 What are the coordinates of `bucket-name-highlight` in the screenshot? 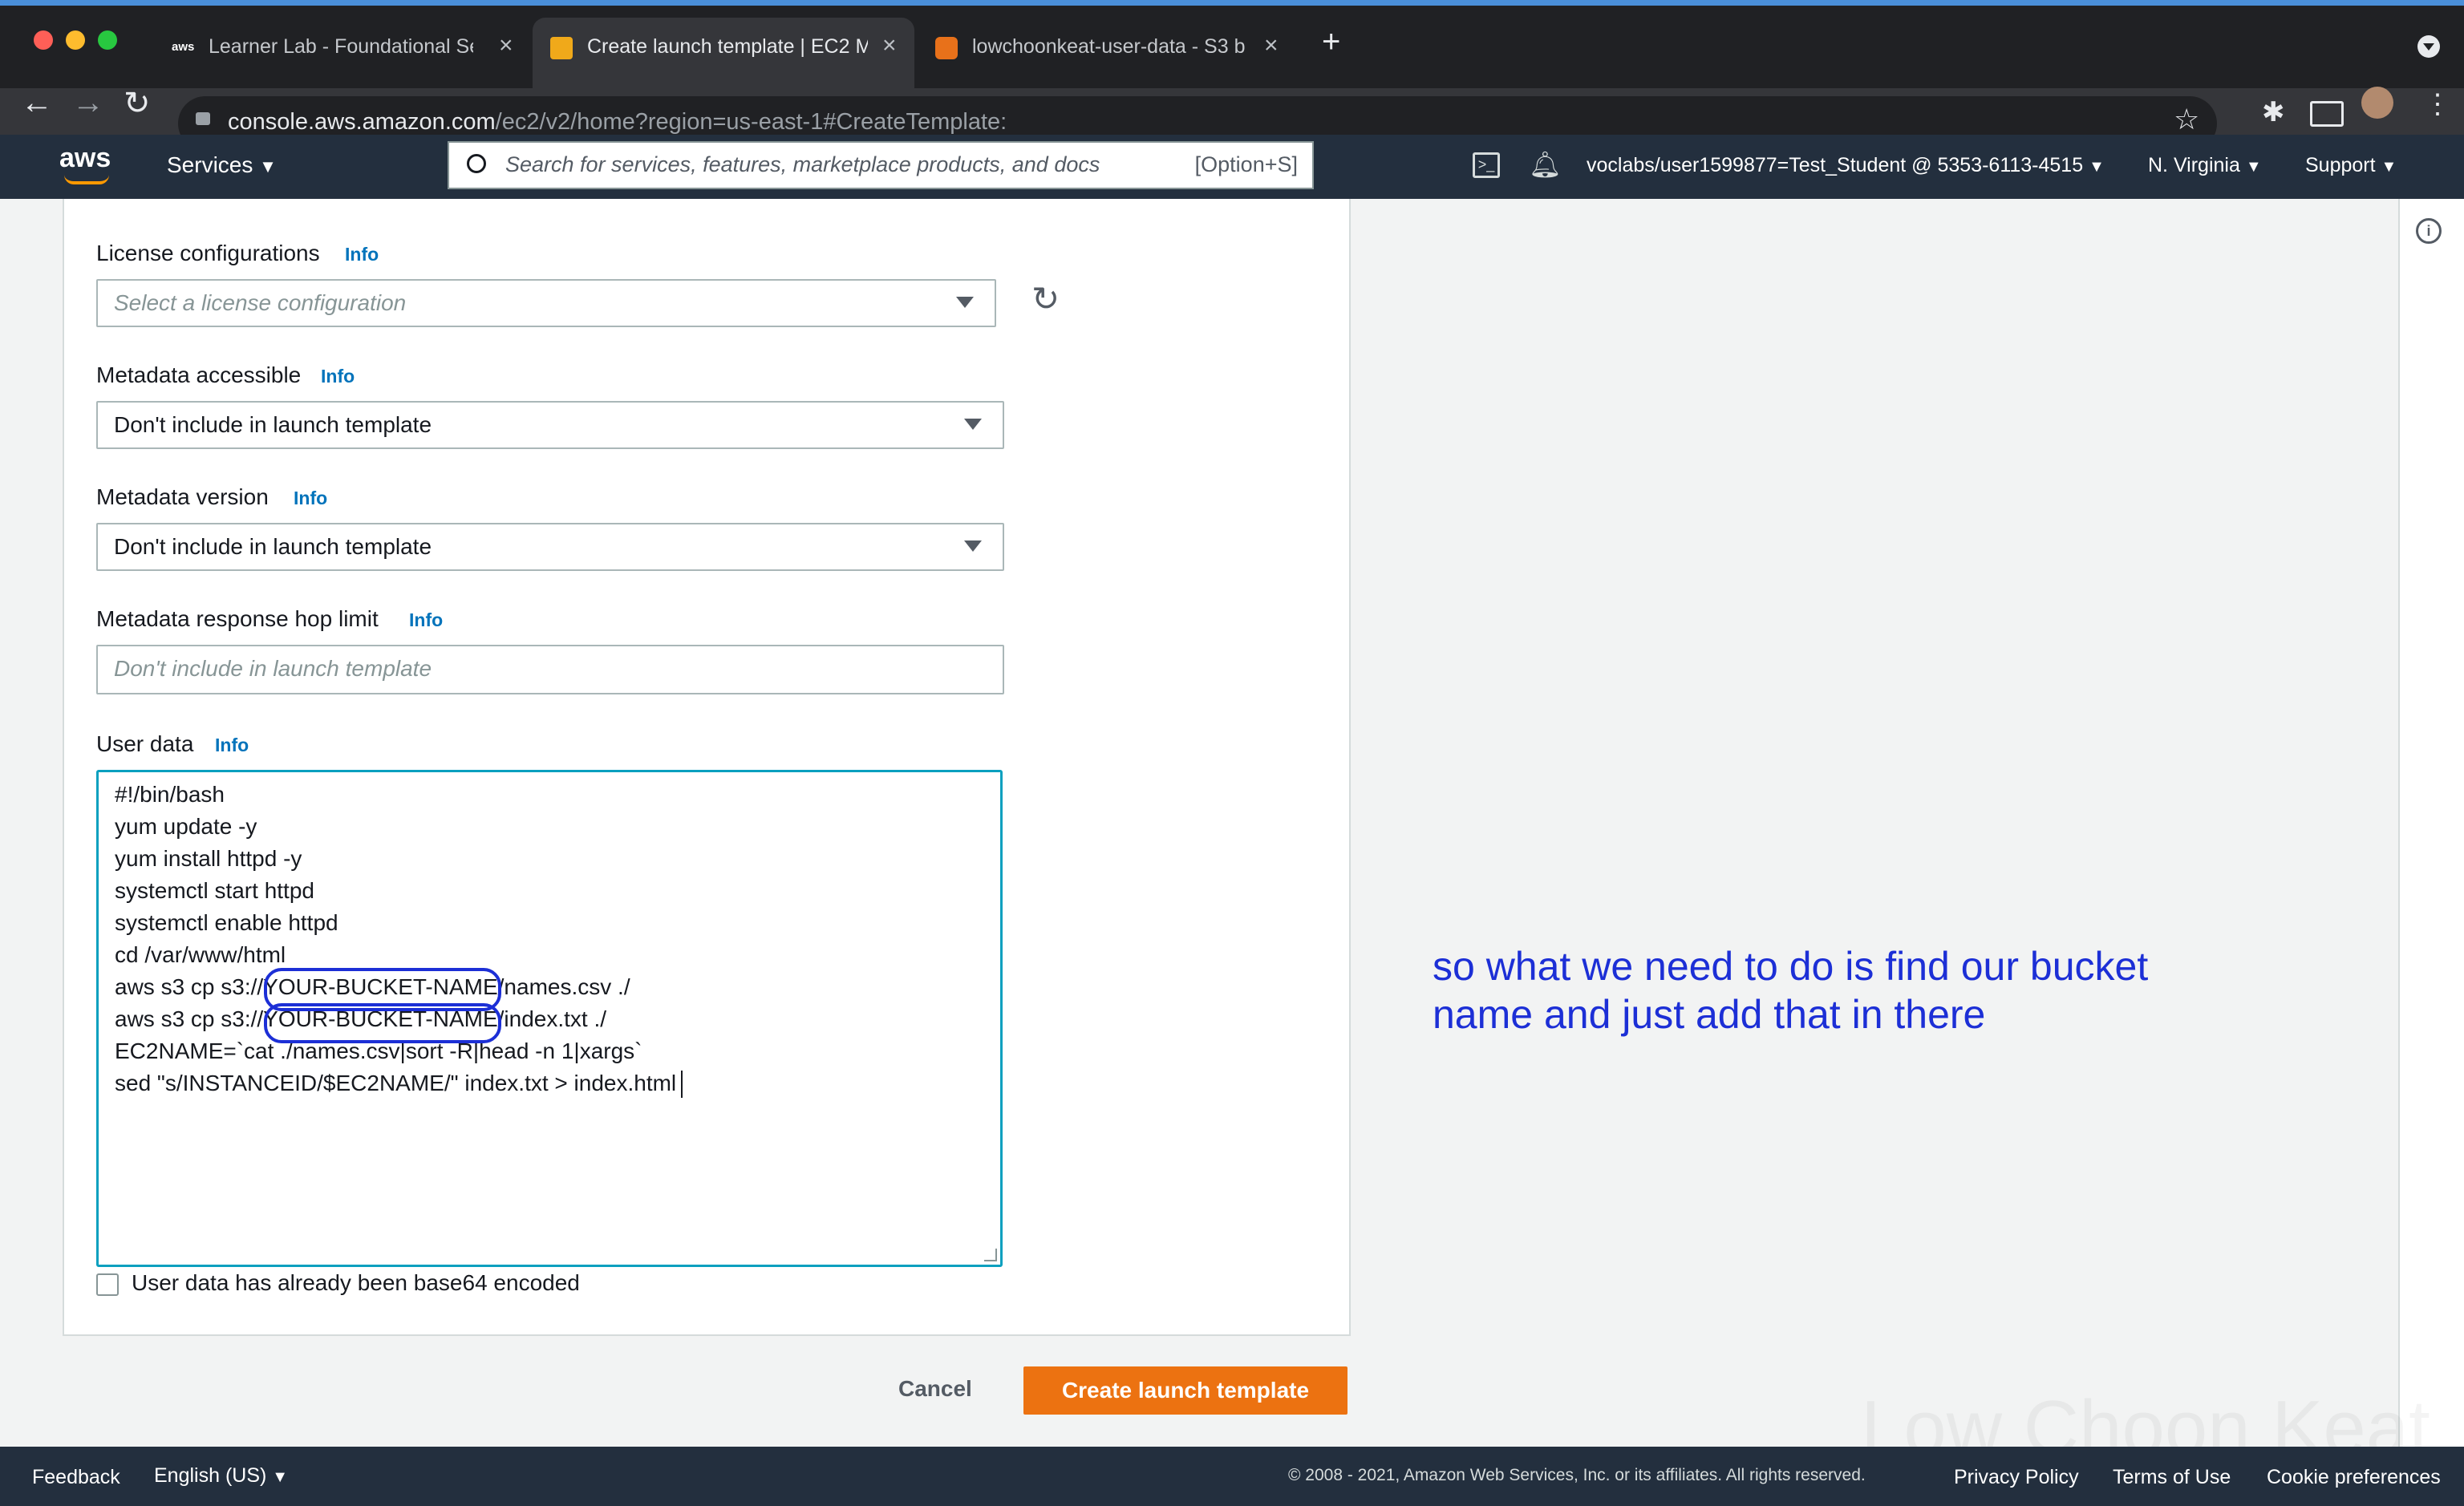 It's located at (382, 1023).